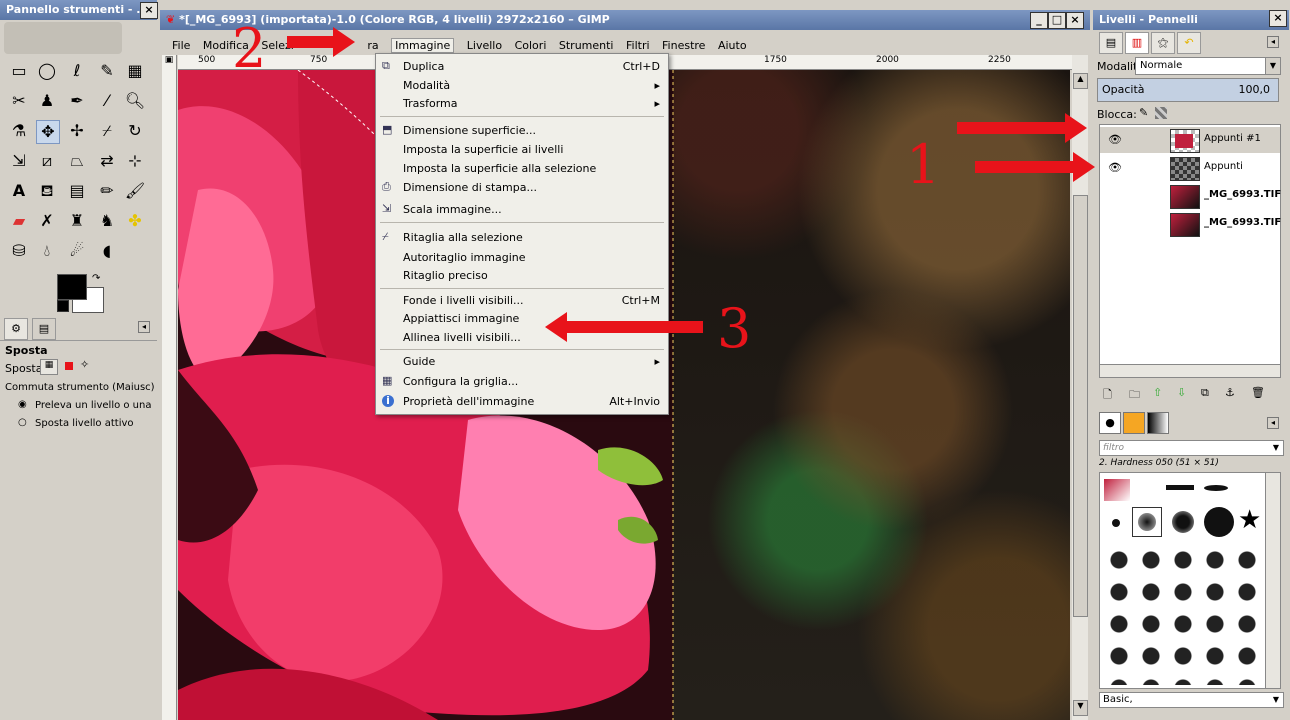 Image resolution: width=1290 pixels, height=720 pixels. What do you see at coordinates (423, 45) in the screenshot?
I see `menu-immagine: Immagine` at bounding box center [423, 45].